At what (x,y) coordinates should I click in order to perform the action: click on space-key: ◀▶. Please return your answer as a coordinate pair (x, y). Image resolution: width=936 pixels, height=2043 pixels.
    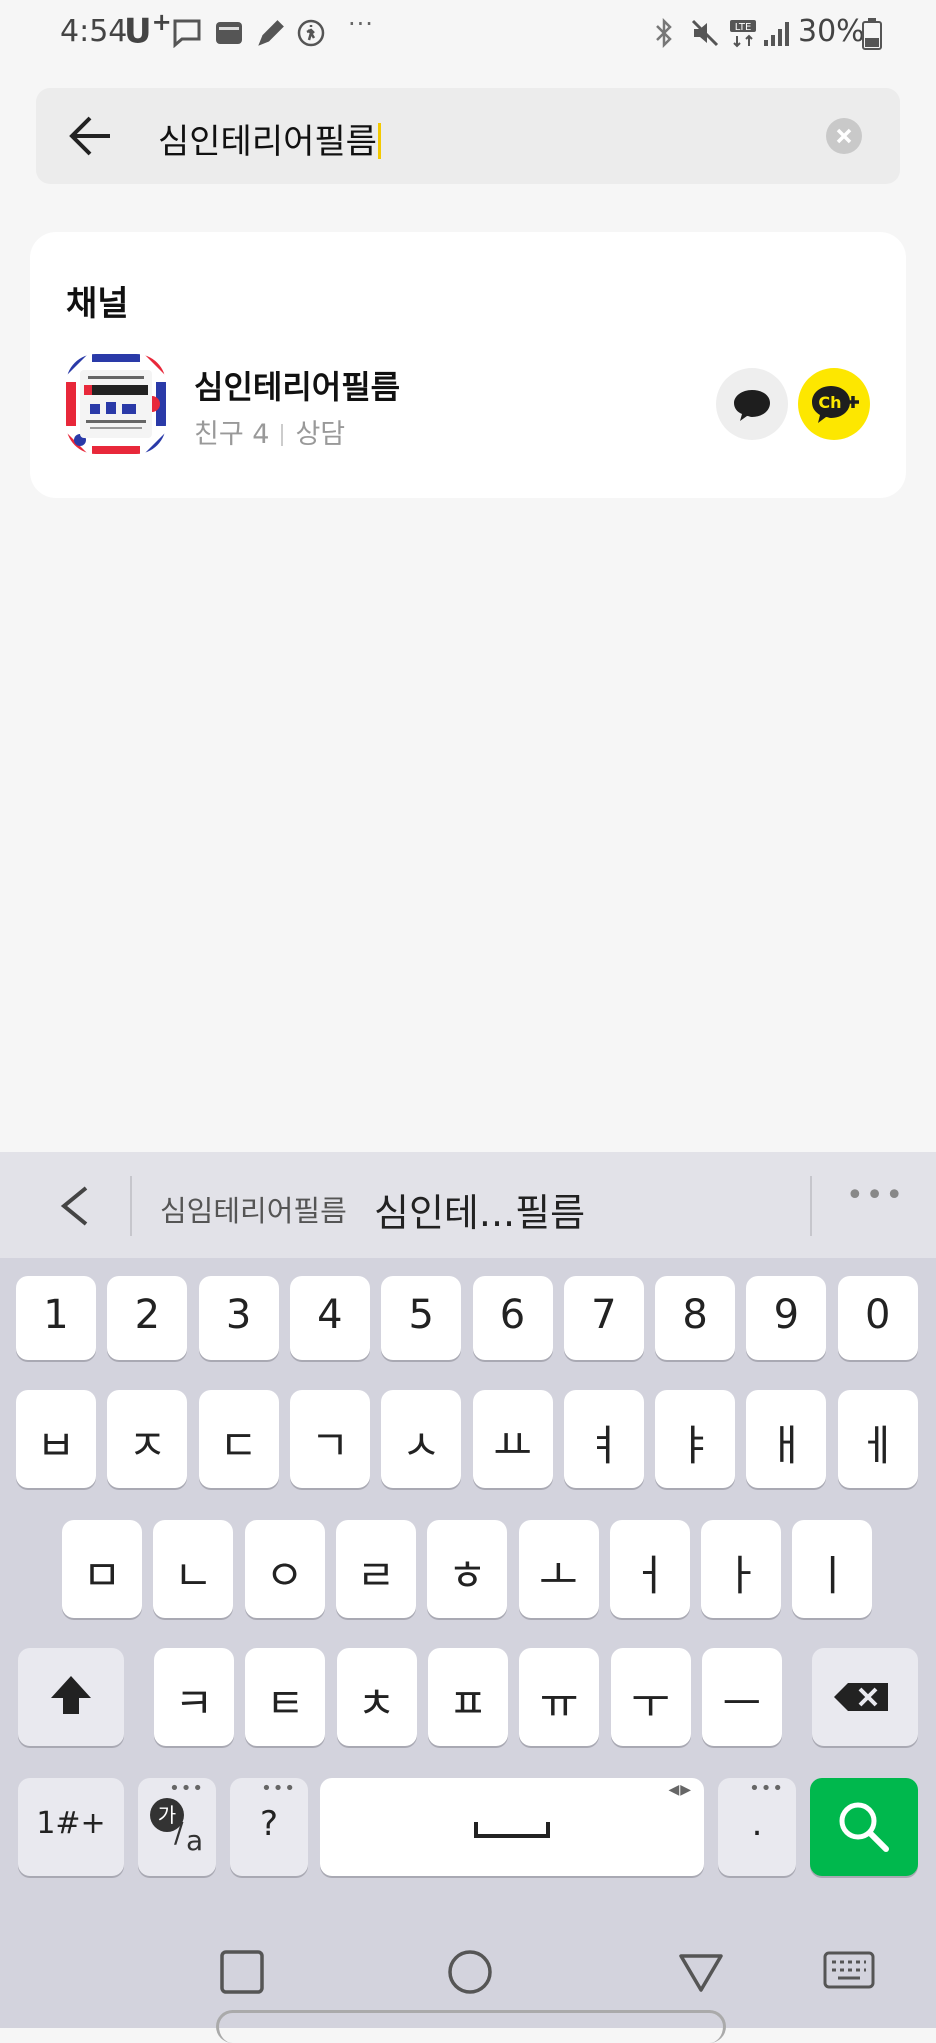
    Looking at the image, I should click on (512, 1827).